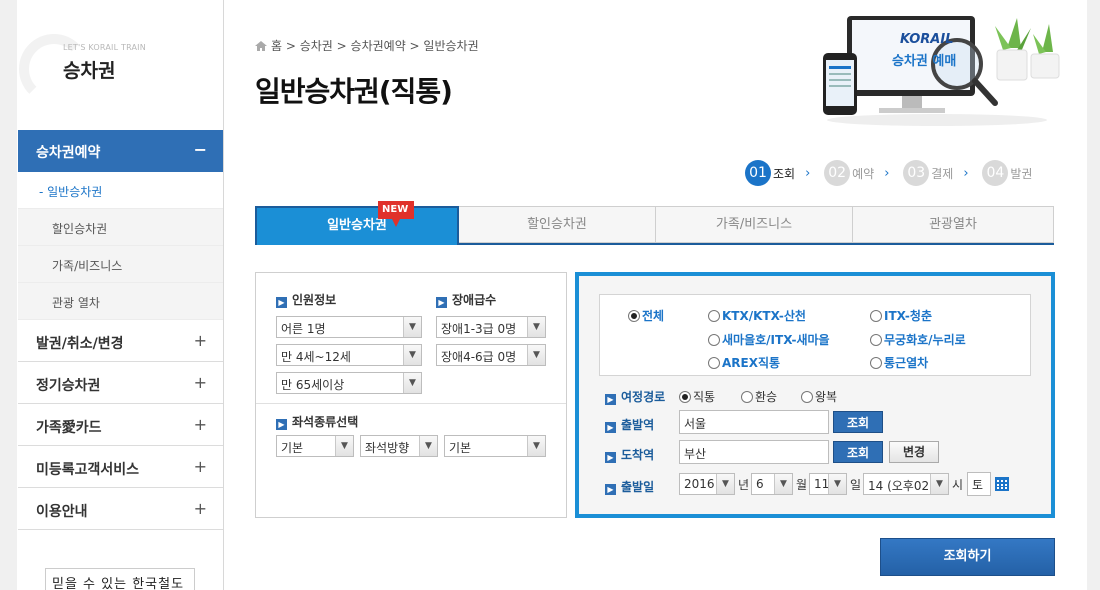  Describe the element at coordinates (887, 173) in the screenshot. I see `chevron-right-icon: ›` at that location.